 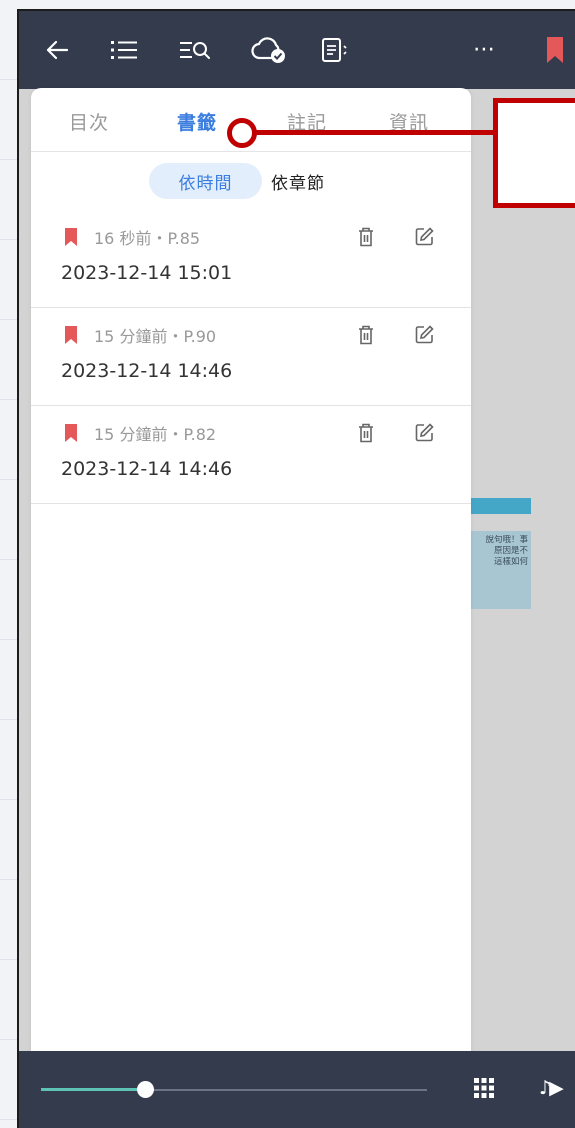 What do you see at coordinates (298, 181) in the screenshot?
I see `sort-by-chapter-button: 依章節` at bounding box center [298, 181].